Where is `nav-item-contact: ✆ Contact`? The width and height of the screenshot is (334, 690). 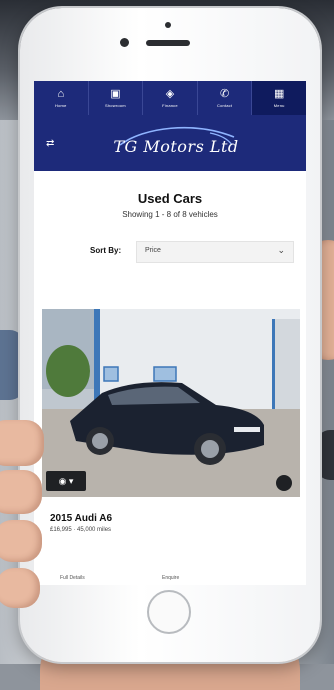
nav-item-contact: ✆ Contact is located at coordinates (225, 98).